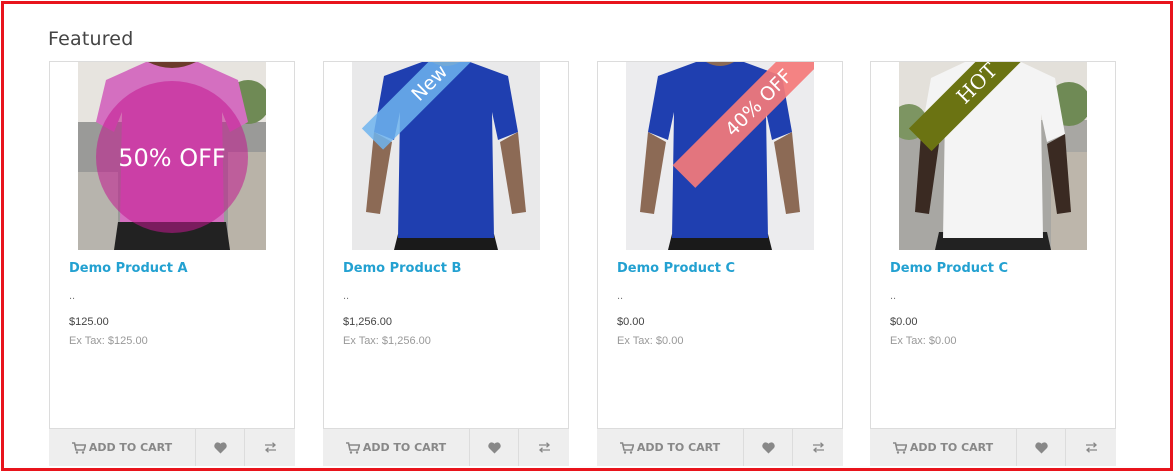 The image size is (1174, 472). I want to click on product-photo: New, so click(446, 156).